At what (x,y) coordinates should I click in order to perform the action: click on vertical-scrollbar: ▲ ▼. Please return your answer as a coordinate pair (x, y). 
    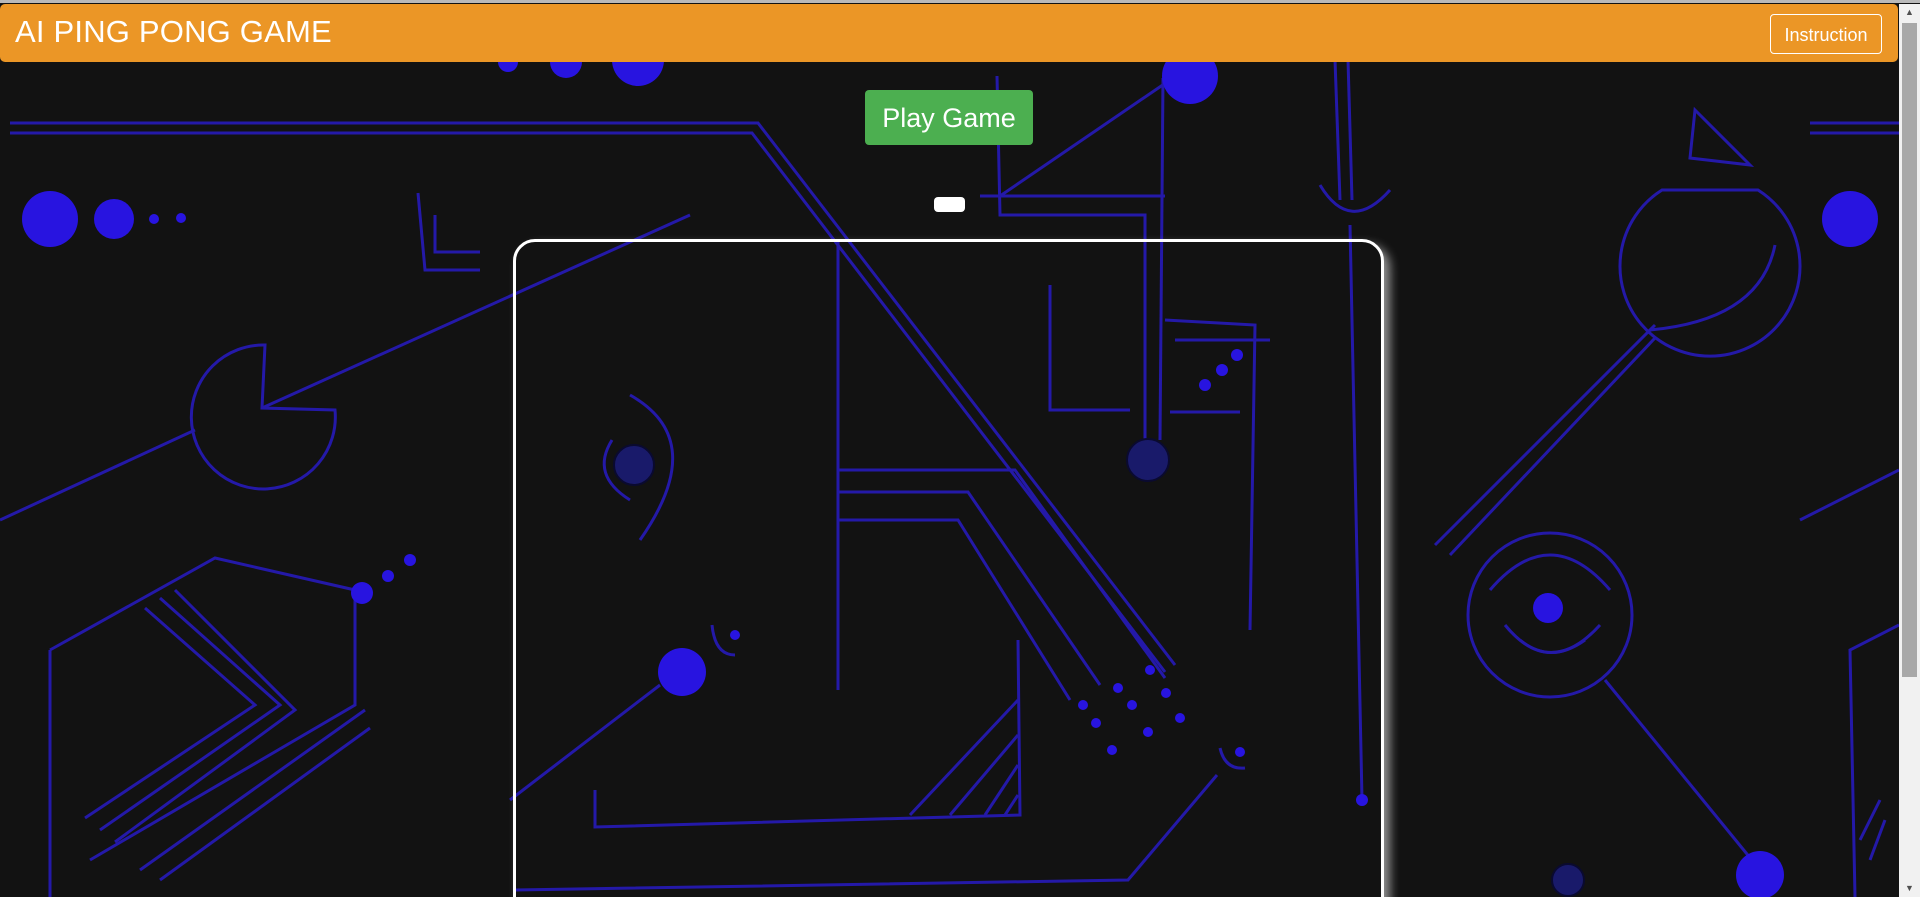
    Looking at the image, I should click on (1909, 450).